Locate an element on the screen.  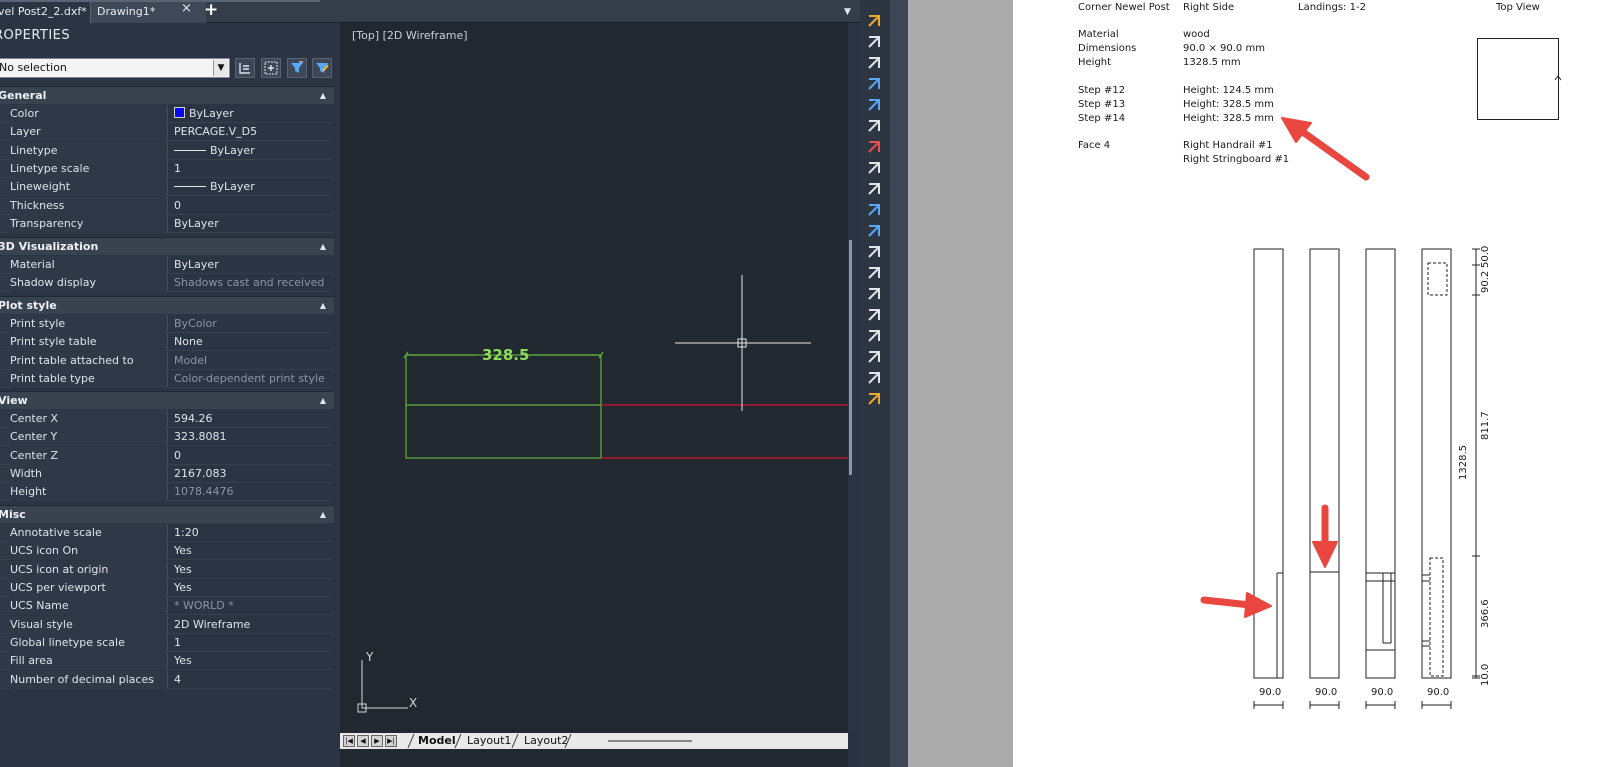
property-value: 2D Wireframe is located at coordinates (212, 625).